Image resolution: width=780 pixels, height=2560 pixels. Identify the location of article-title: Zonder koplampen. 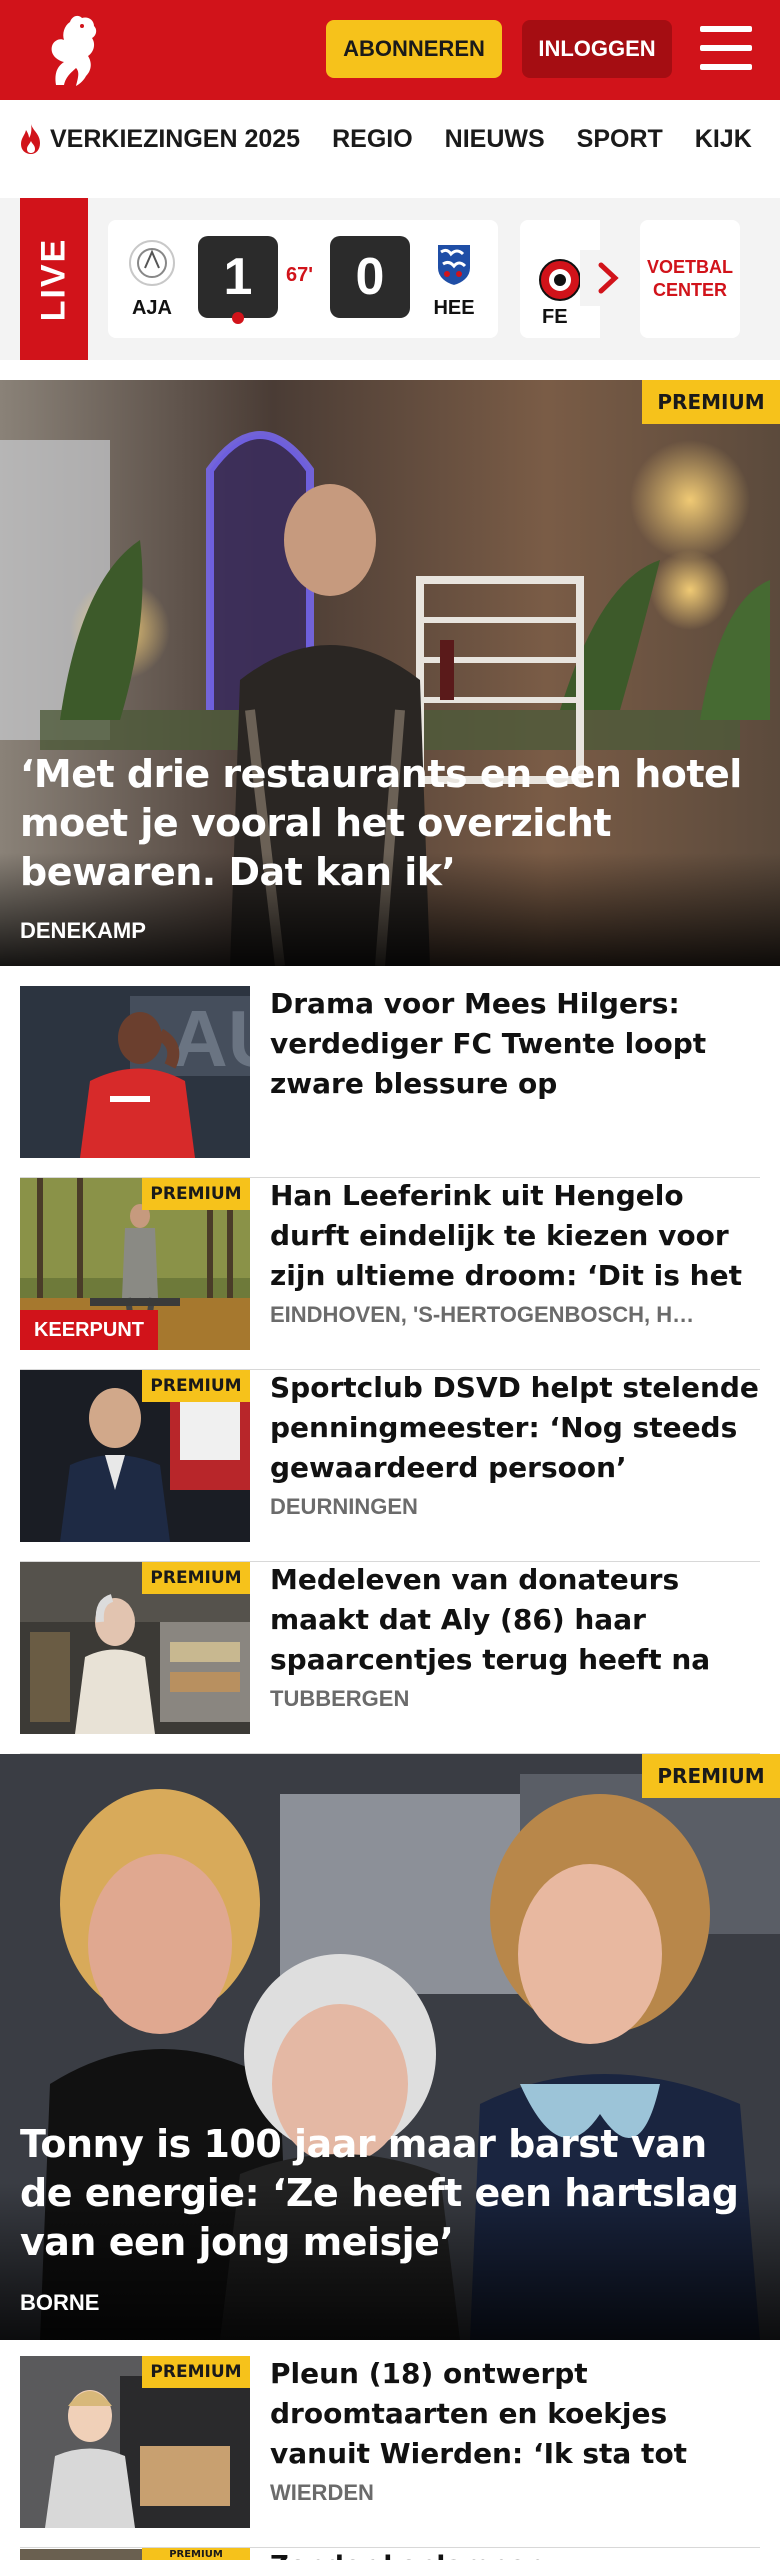
(515, 2553).